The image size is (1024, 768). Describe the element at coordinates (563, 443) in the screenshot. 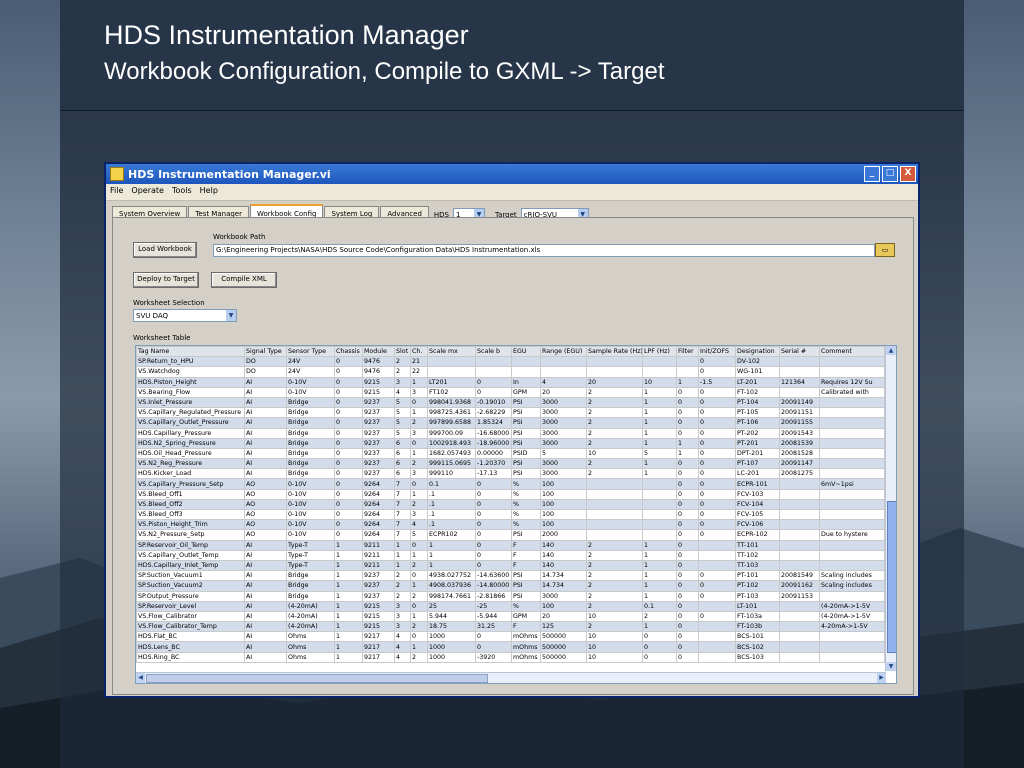

I see `table-cell: 3000` at that location.